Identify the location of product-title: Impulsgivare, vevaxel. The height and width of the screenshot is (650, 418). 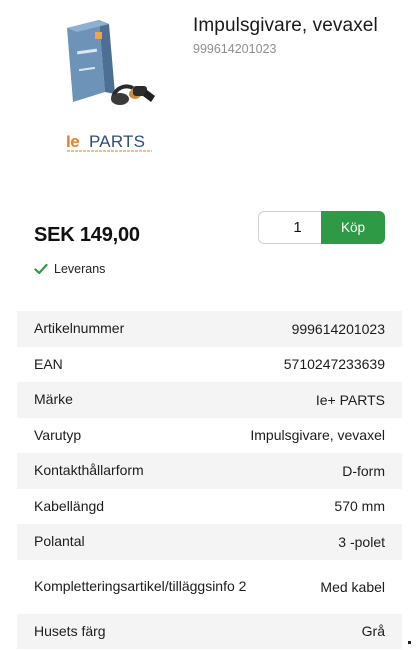
(285, 25).